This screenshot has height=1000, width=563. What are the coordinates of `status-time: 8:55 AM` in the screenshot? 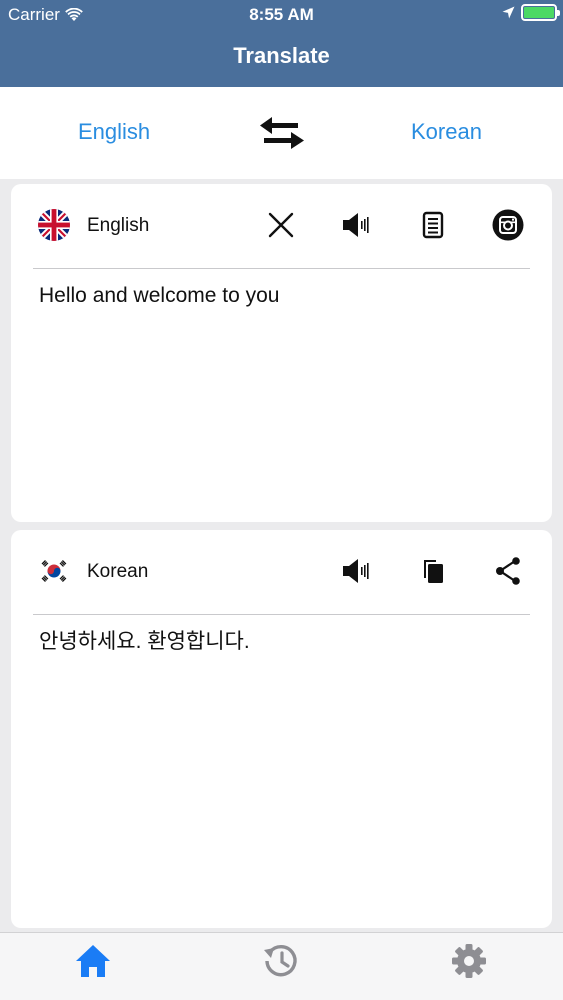 It's located at (281, 14).